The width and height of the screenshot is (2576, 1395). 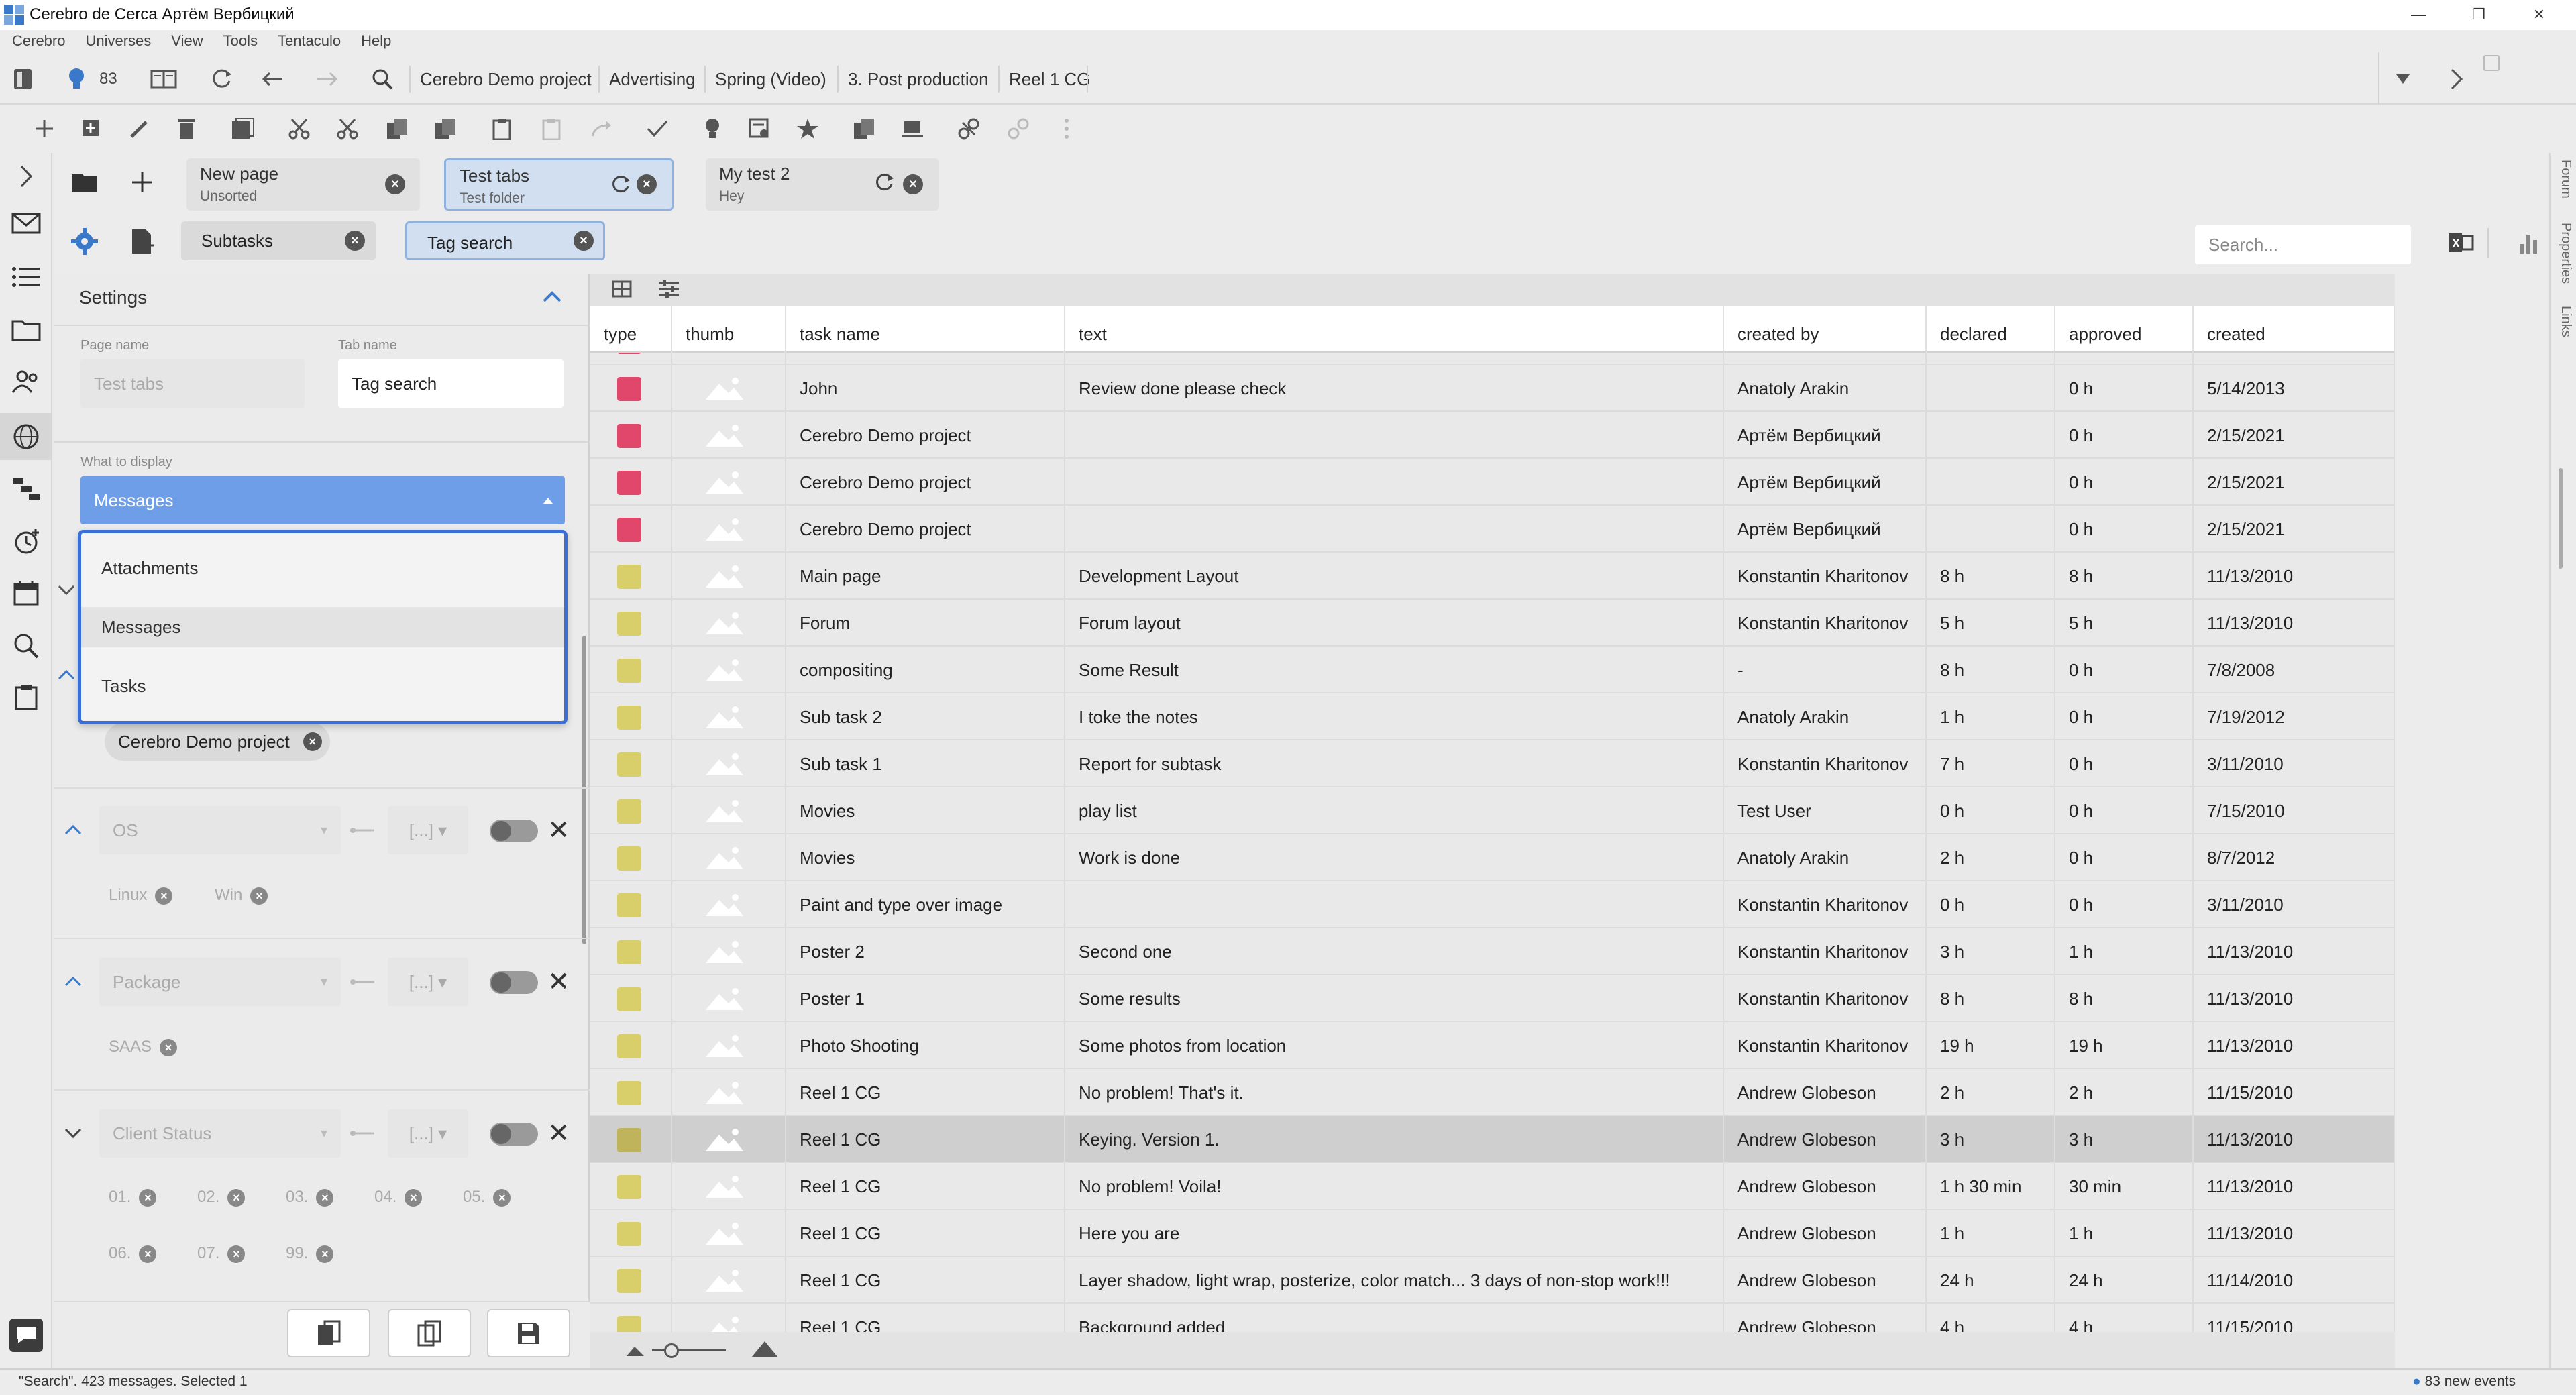 What do you see at coordinates (445, 129) in the screenshot?
I see `copy-link-icon` at bounding box center [445, 129].